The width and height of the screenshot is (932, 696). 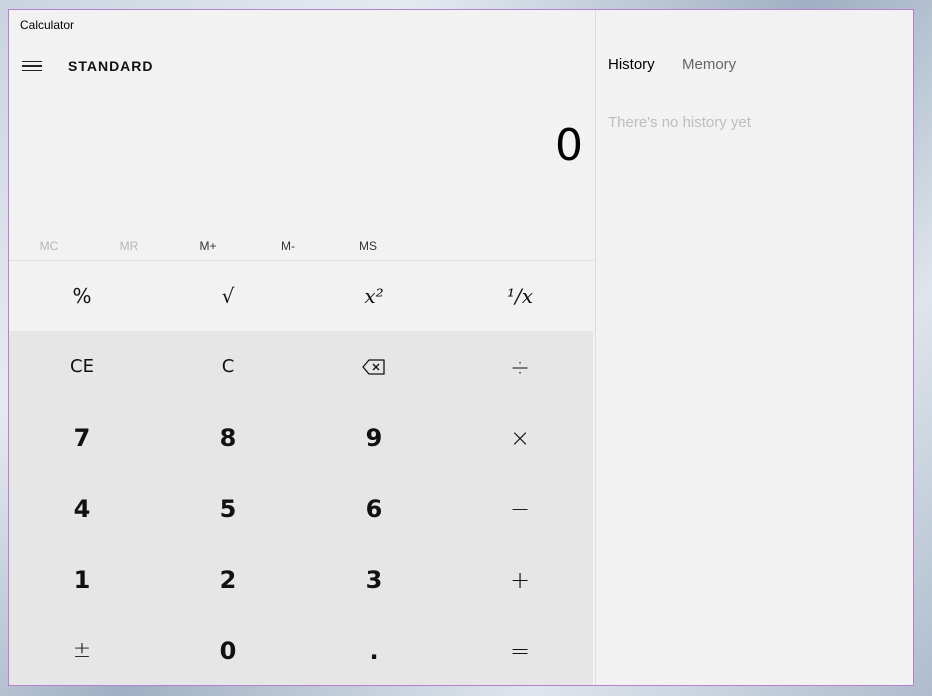 What do you see at coordinates (679, 122) in the screenshot?
I see `history-empty-message: There's no history yet` at bounding box center [679, 122].